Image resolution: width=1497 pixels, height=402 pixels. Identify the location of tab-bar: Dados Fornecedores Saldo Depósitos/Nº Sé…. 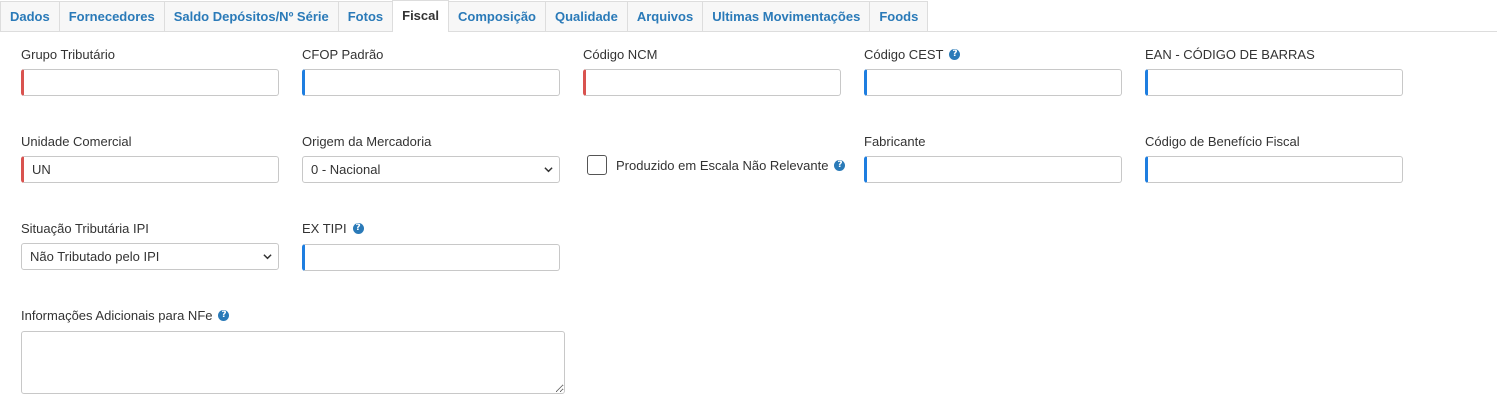
(748, 16).